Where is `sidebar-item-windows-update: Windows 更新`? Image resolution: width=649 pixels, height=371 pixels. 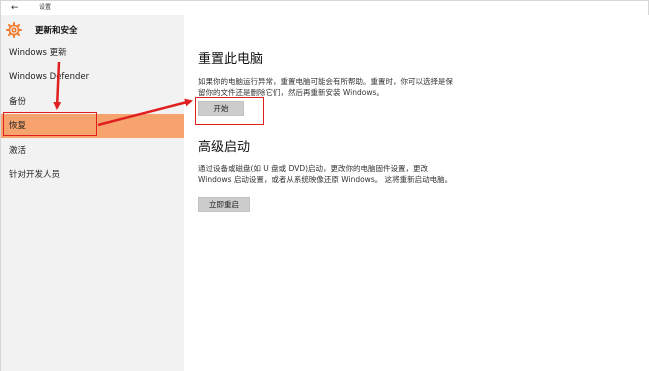
sidebar-item-windows-update: Windows 更新 is located at coordinates (92, 53).